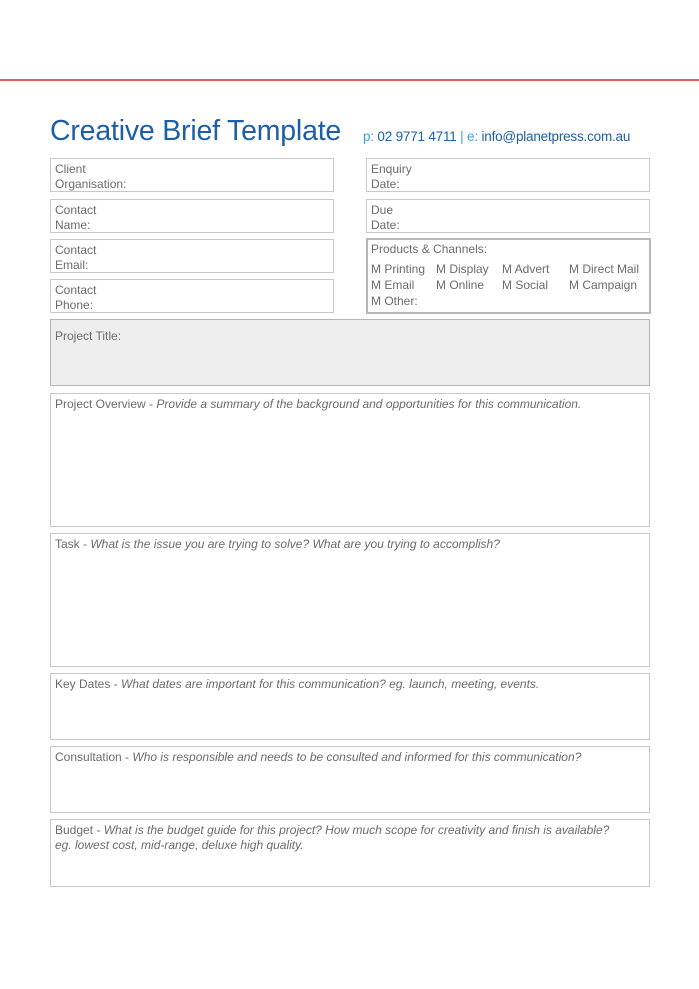  What do you see at coordinates (192, 256) in the screenshot?
I see `contact-email-field: Contact Email:` at bounding box center [192, 256].